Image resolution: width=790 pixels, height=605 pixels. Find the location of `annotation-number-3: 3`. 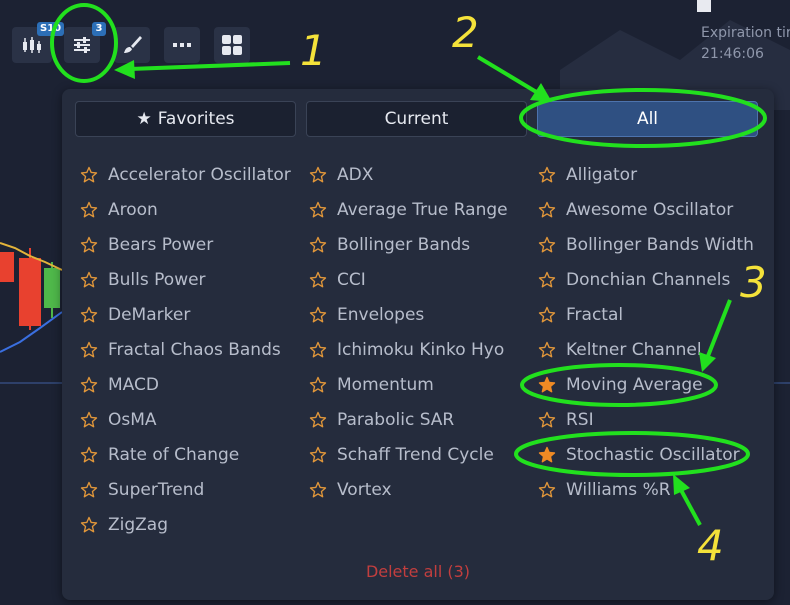

annotation-number-3: 3 is located at coordinates (753, 282).